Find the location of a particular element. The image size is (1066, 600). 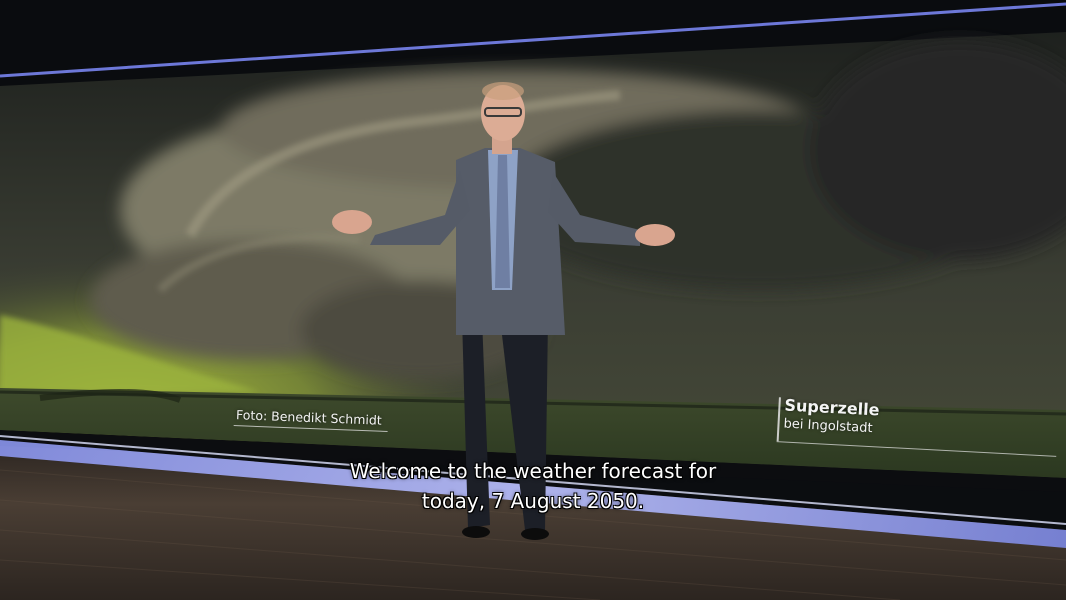

subtitle-line-1: Welcome to the weather forecast for is located at coordinates (533, 471).